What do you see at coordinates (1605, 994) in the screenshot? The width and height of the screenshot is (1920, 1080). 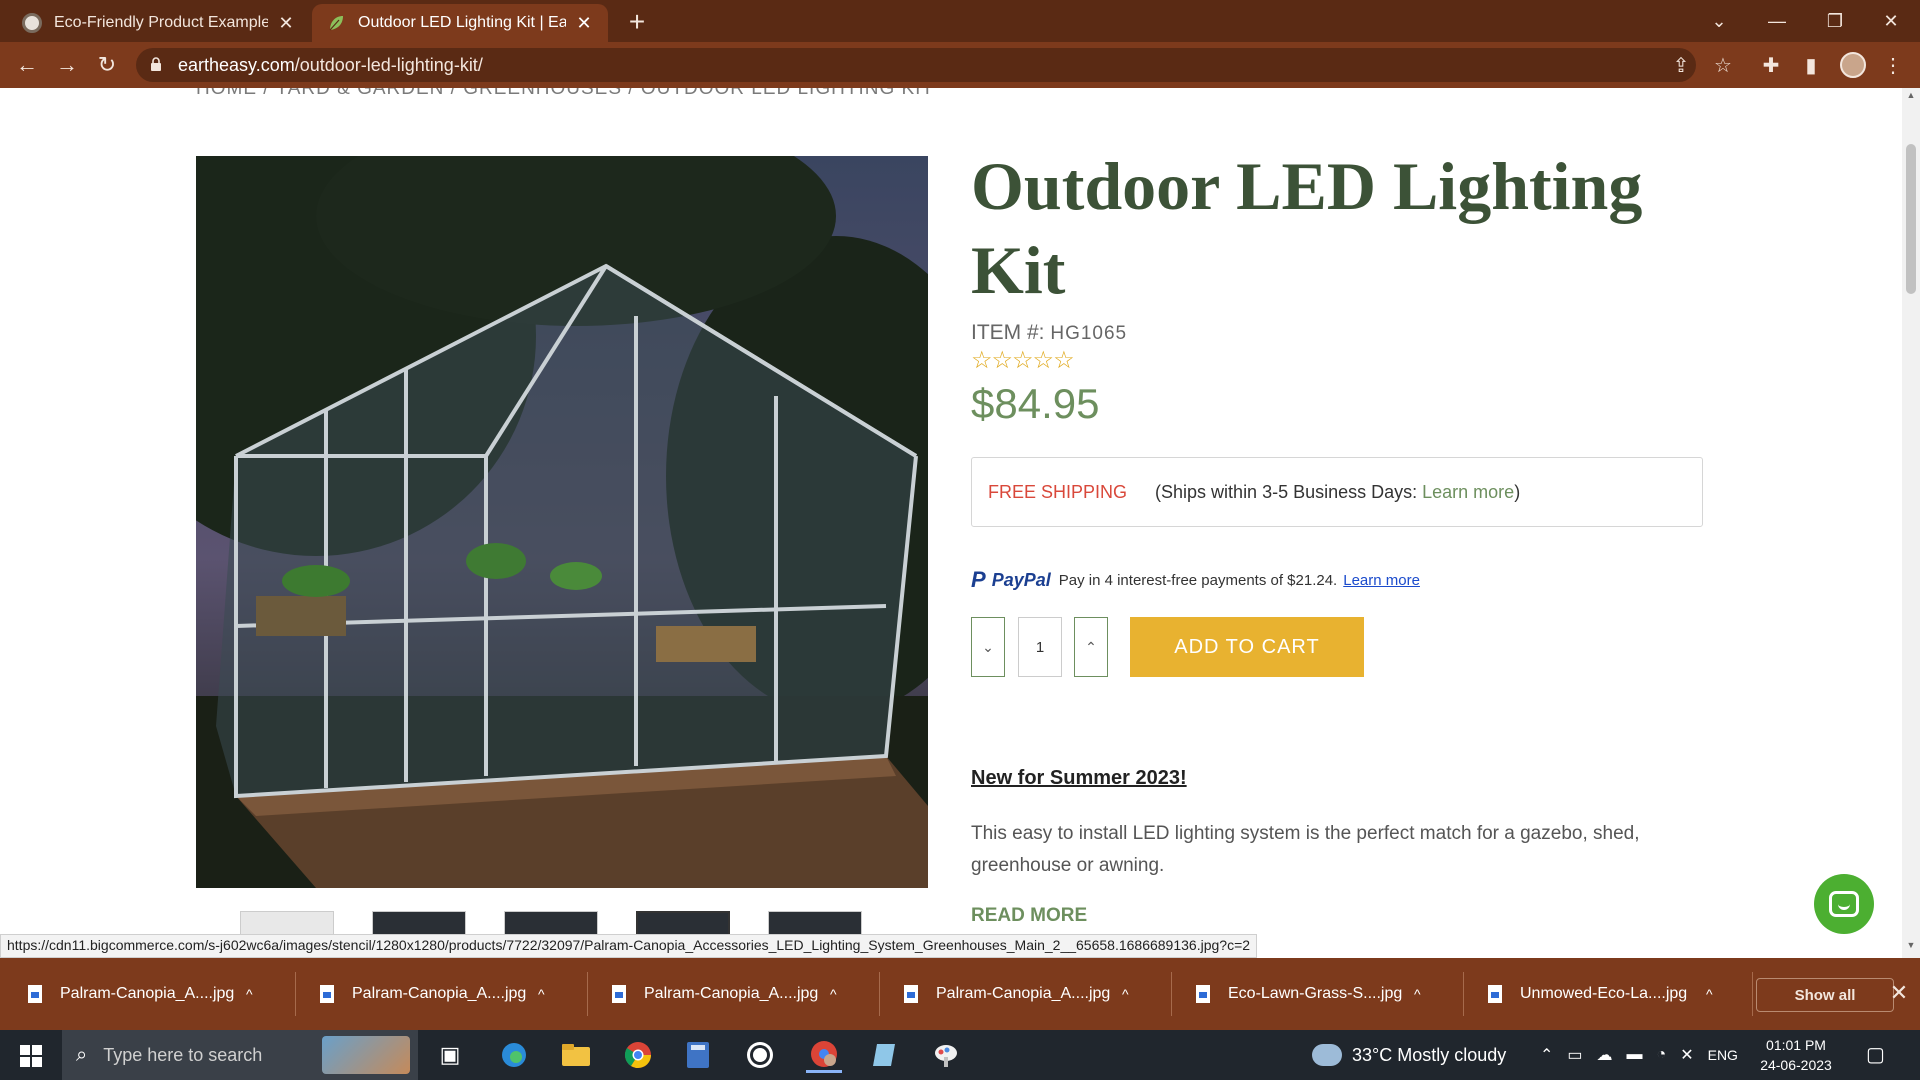 I see `download-item: Unmowed-Eco-La....jpg ^` at bounding box center [1605, 994].